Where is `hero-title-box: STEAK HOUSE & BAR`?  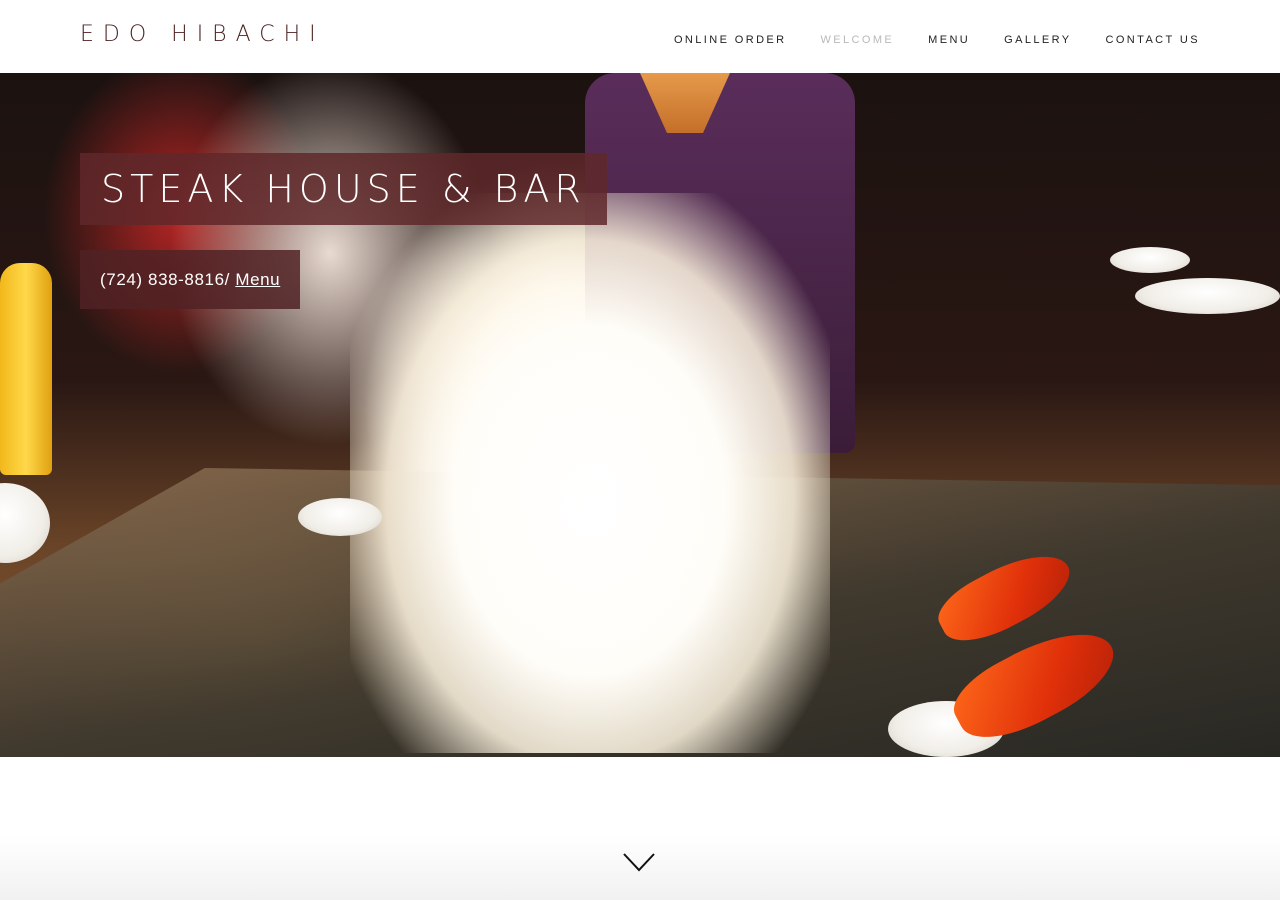 hero-title-box: STEAK HOUSE & BAR is located at coordinates (343, 189).